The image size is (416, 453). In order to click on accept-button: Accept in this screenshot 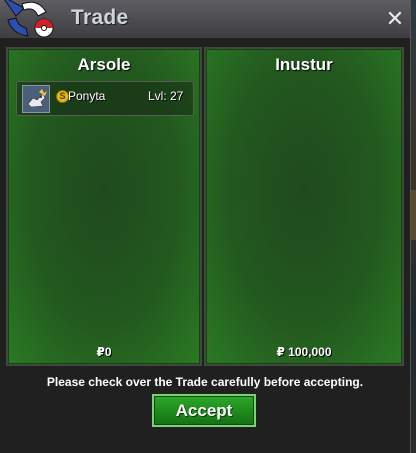, I will do `click(204, 410)`.